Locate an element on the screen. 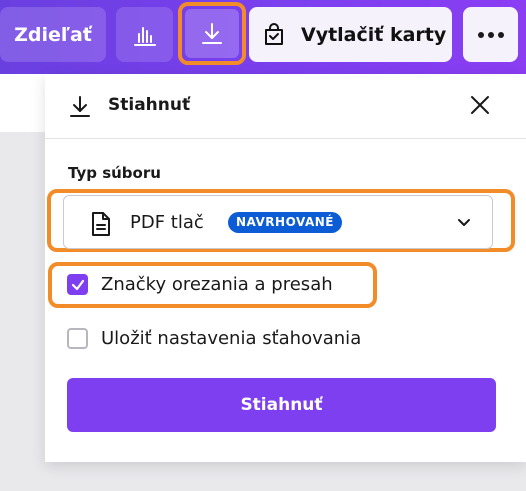  crop-marks-checkbox is located at coordinates (77, 284).